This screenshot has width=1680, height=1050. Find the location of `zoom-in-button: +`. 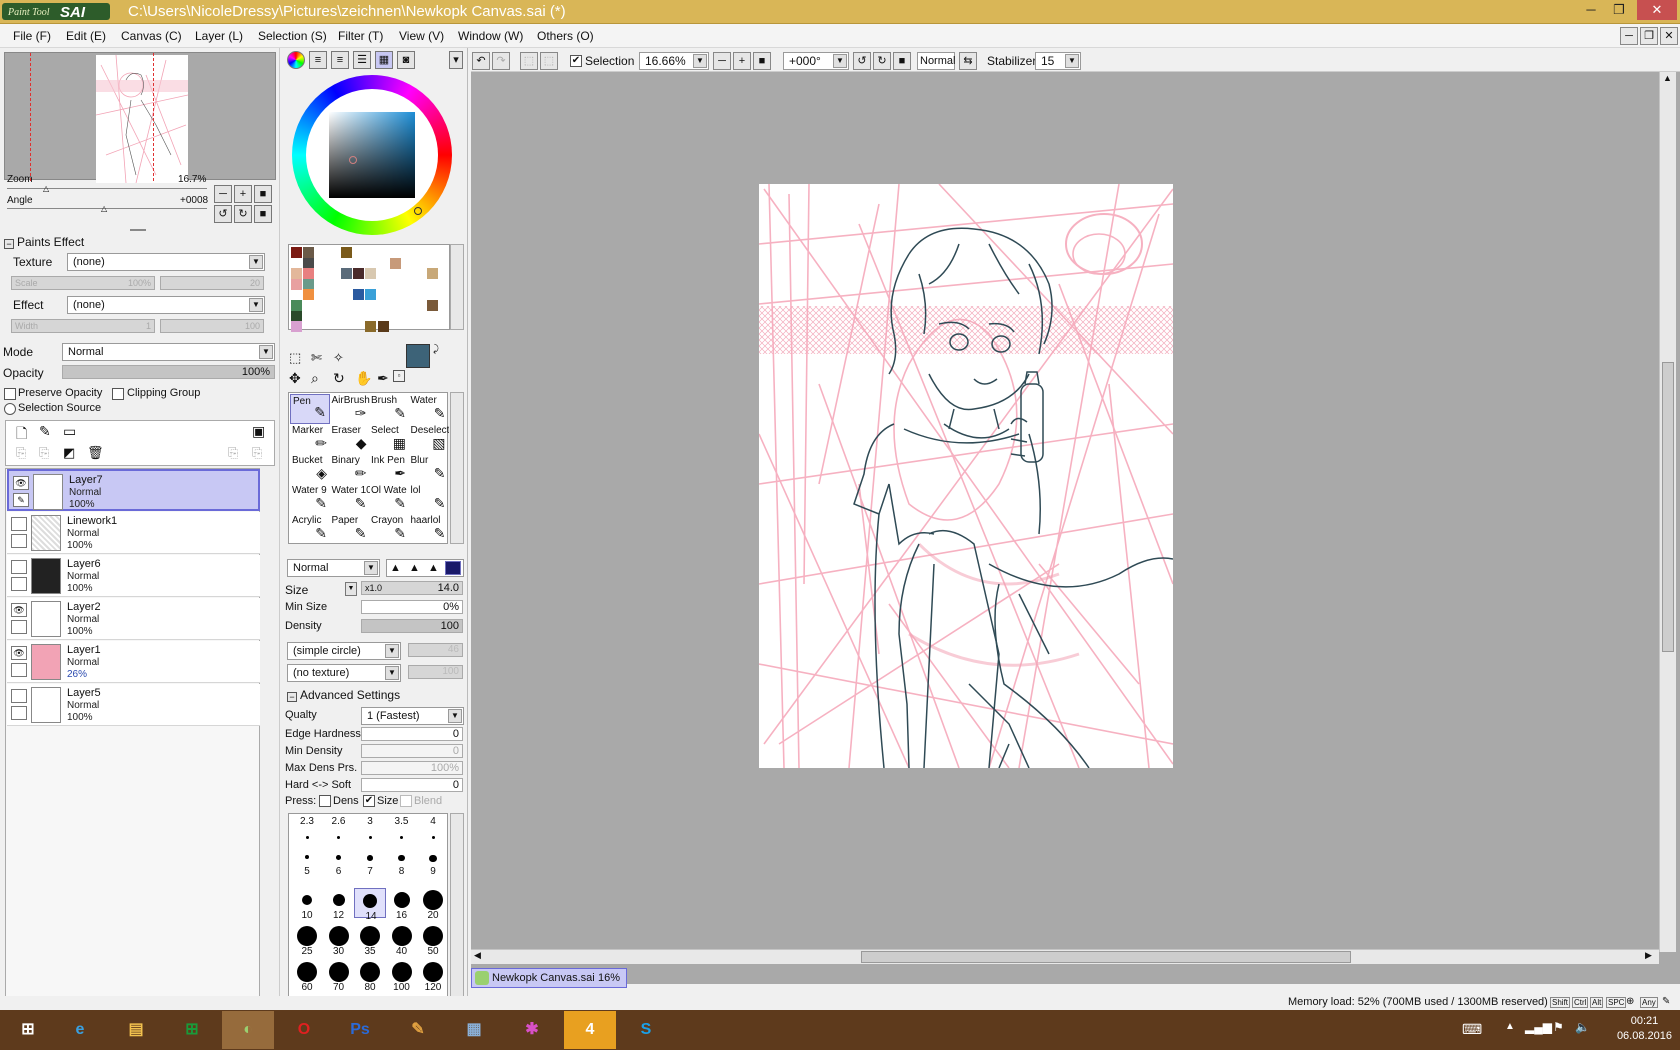

zoom-in-button: + is located at coordinates (243, 194).